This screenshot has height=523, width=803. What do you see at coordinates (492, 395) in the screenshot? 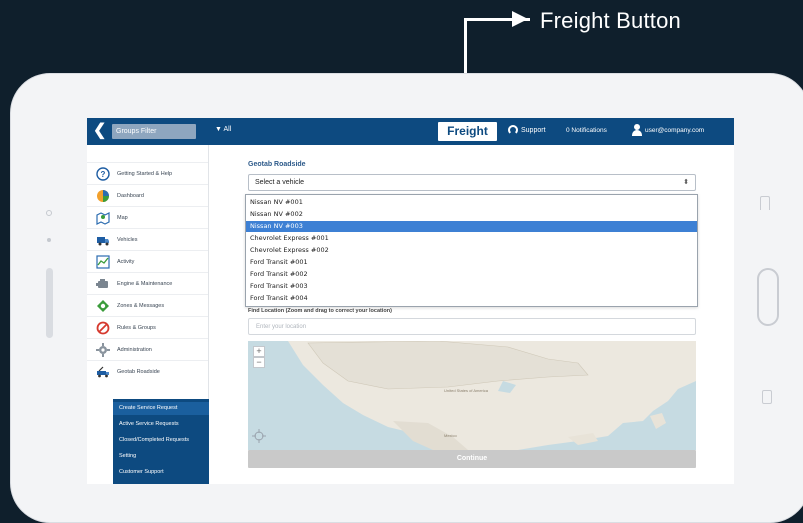
I see `map-canvas` at bounding box center [492, 395].